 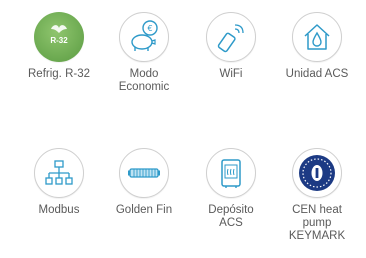 What do you see at coordinates (317, 37) in the screenshot?
I see `house-water-drop-icon` at bounding box center [317, 37].